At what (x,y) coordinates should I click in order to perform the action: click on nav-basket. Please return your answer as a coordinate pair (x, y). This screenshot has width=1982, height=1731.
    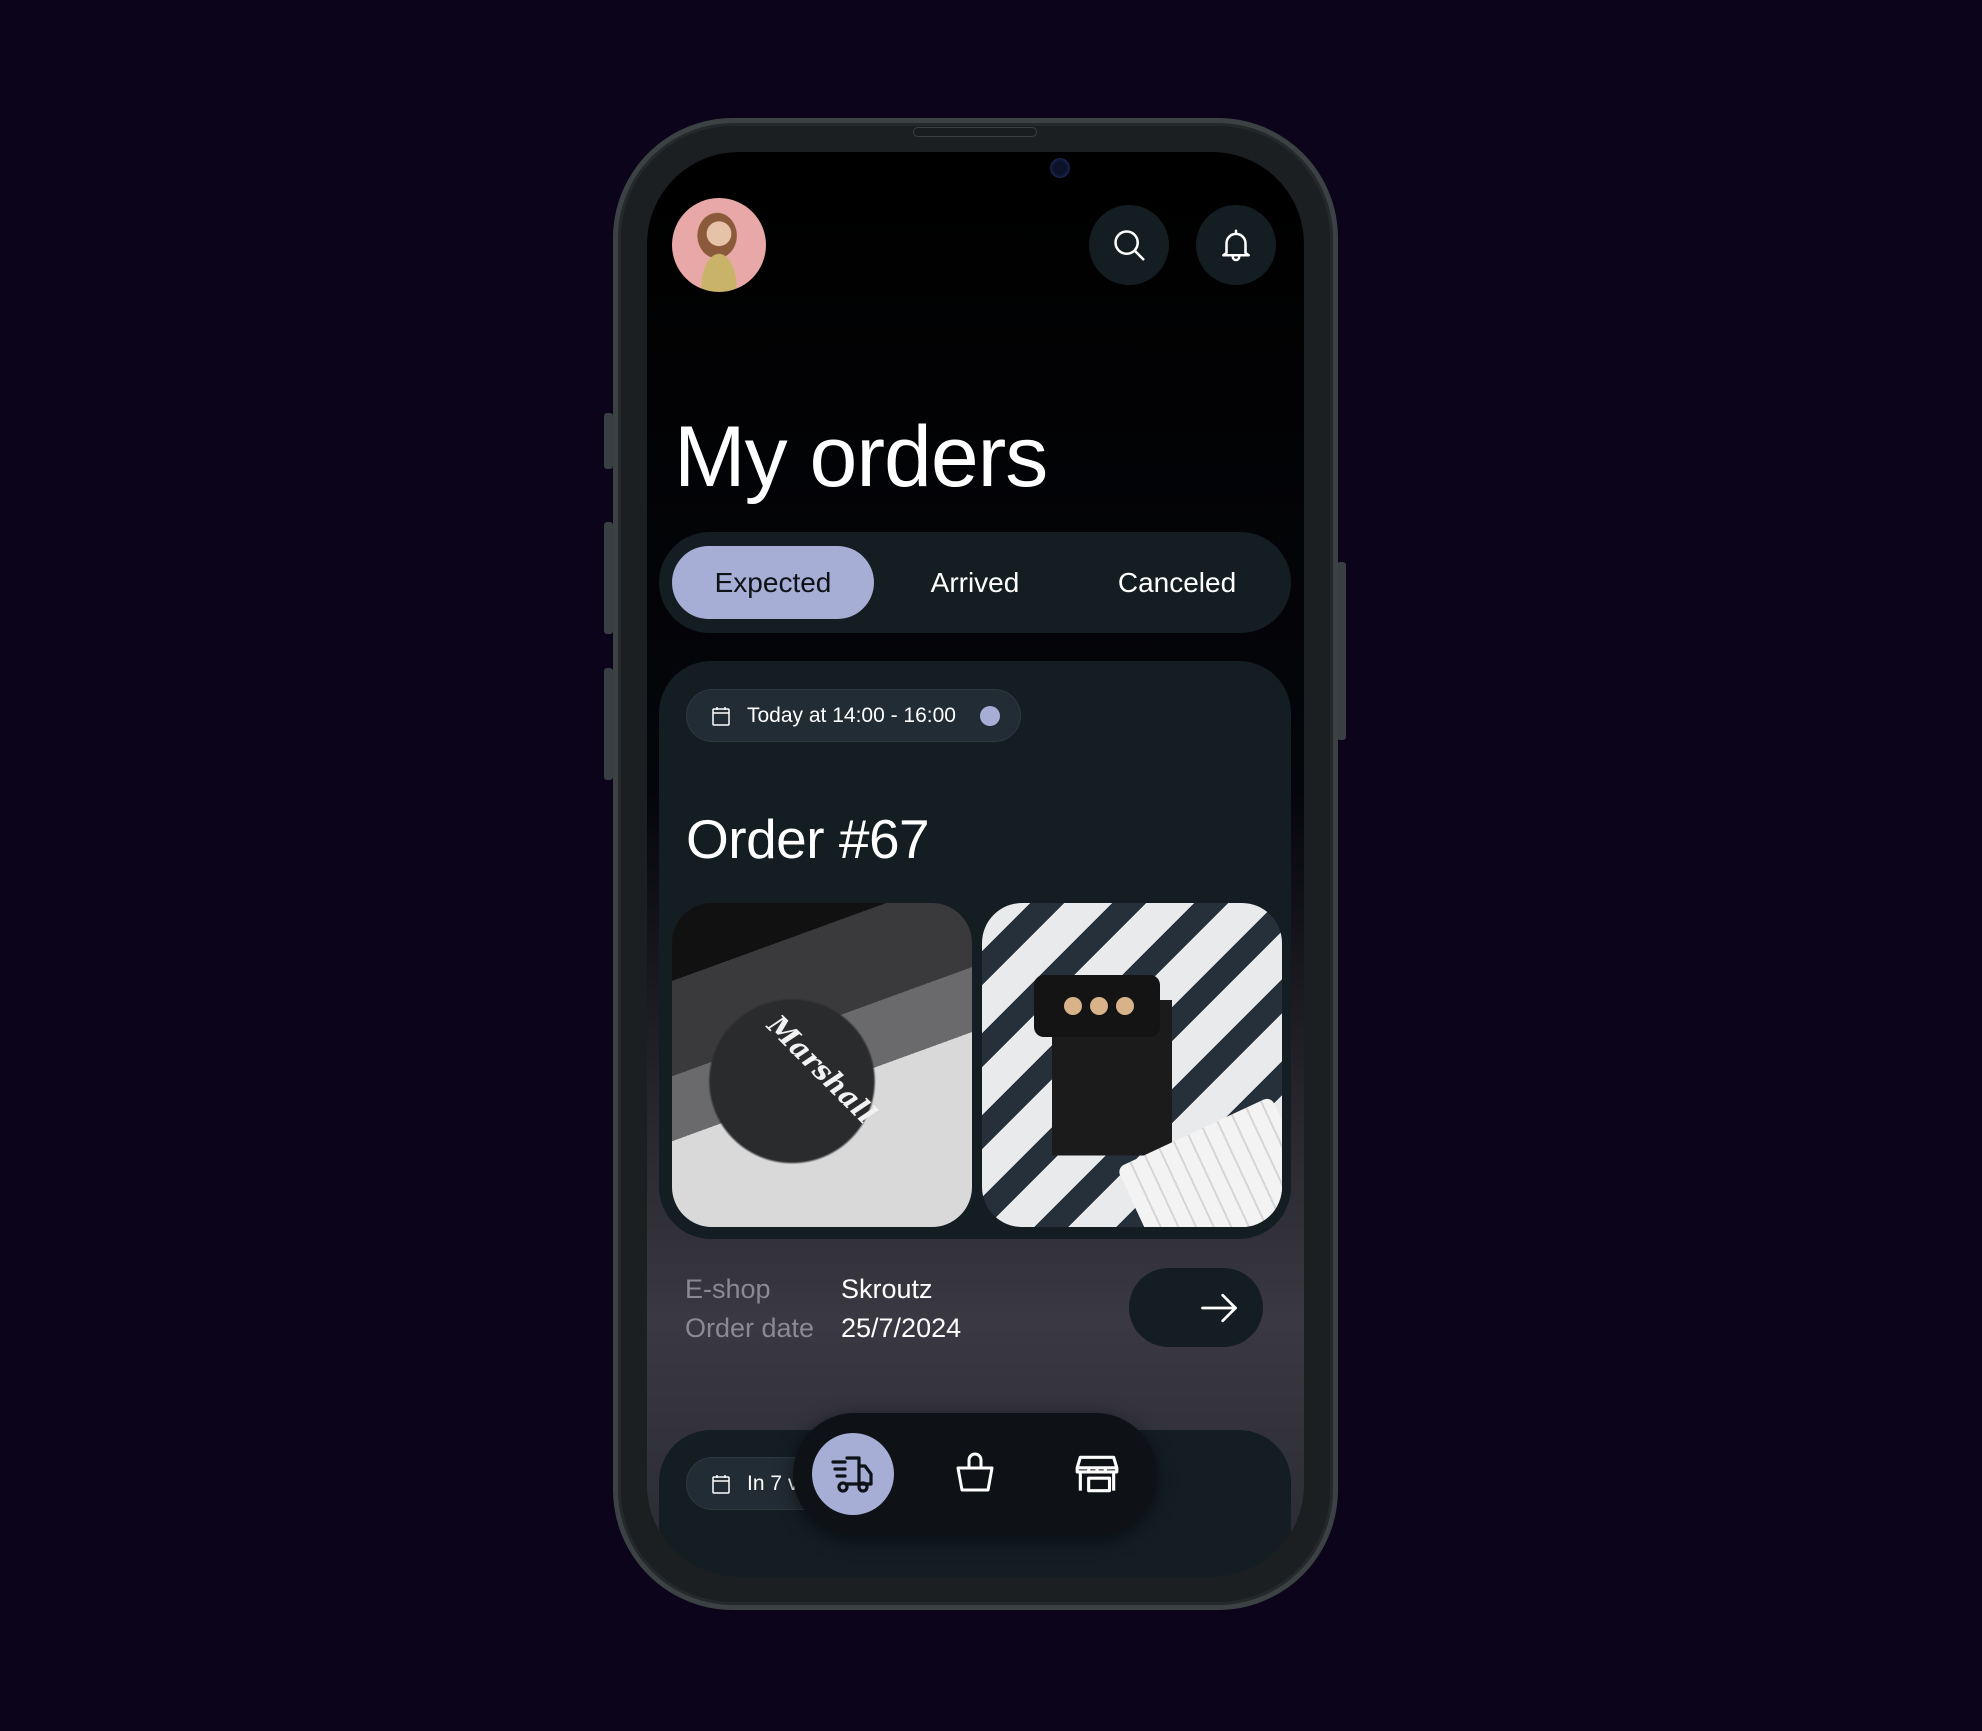
    Looking at the image, I should click on (975, 1474).